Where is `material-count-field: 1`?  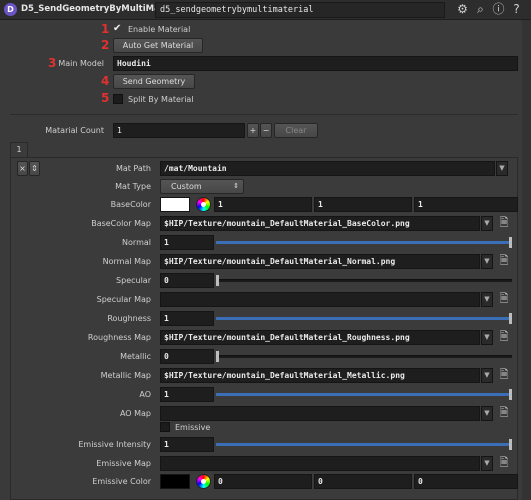
material-count-field: 1 is located at coordinates (179, 130).